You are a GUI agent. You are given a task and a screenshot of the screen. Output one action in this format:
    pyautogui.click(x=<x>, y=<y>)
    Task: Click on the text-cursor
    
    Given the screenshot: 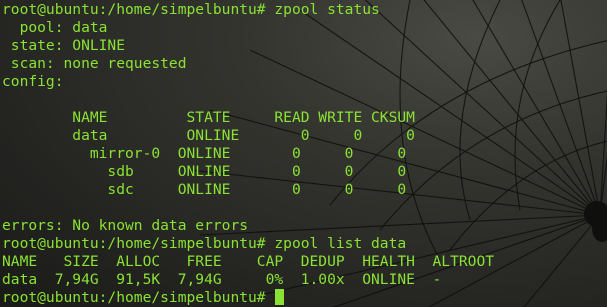 What is the action you would take?
    pyautogui.click(x=280, y=297)
    